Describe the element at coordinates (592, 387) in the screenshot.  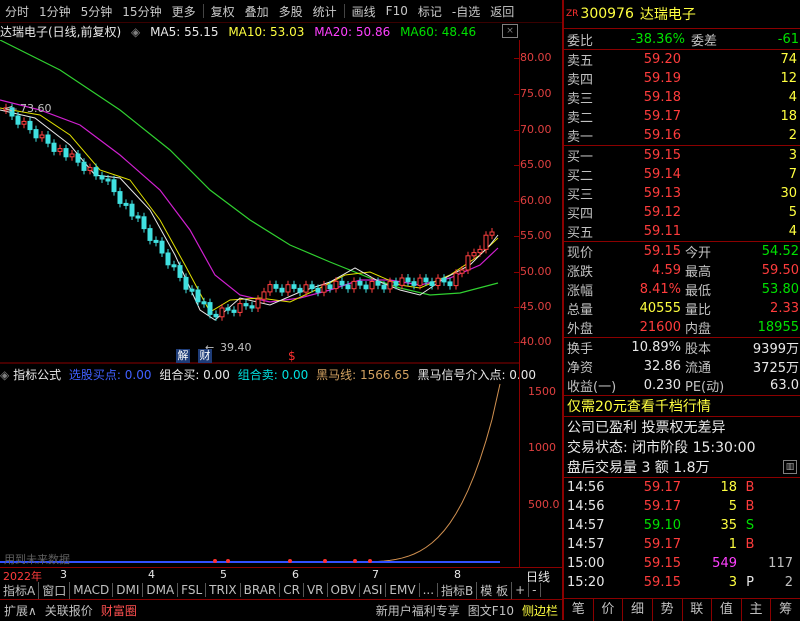
I see `stats-label: 收益(一)` at that location.